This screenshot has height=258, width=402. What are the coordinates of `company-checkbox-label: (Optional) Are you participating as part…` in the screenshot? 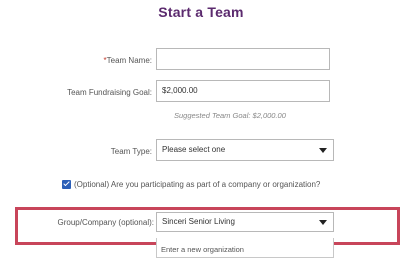 It's located at (197, 184).